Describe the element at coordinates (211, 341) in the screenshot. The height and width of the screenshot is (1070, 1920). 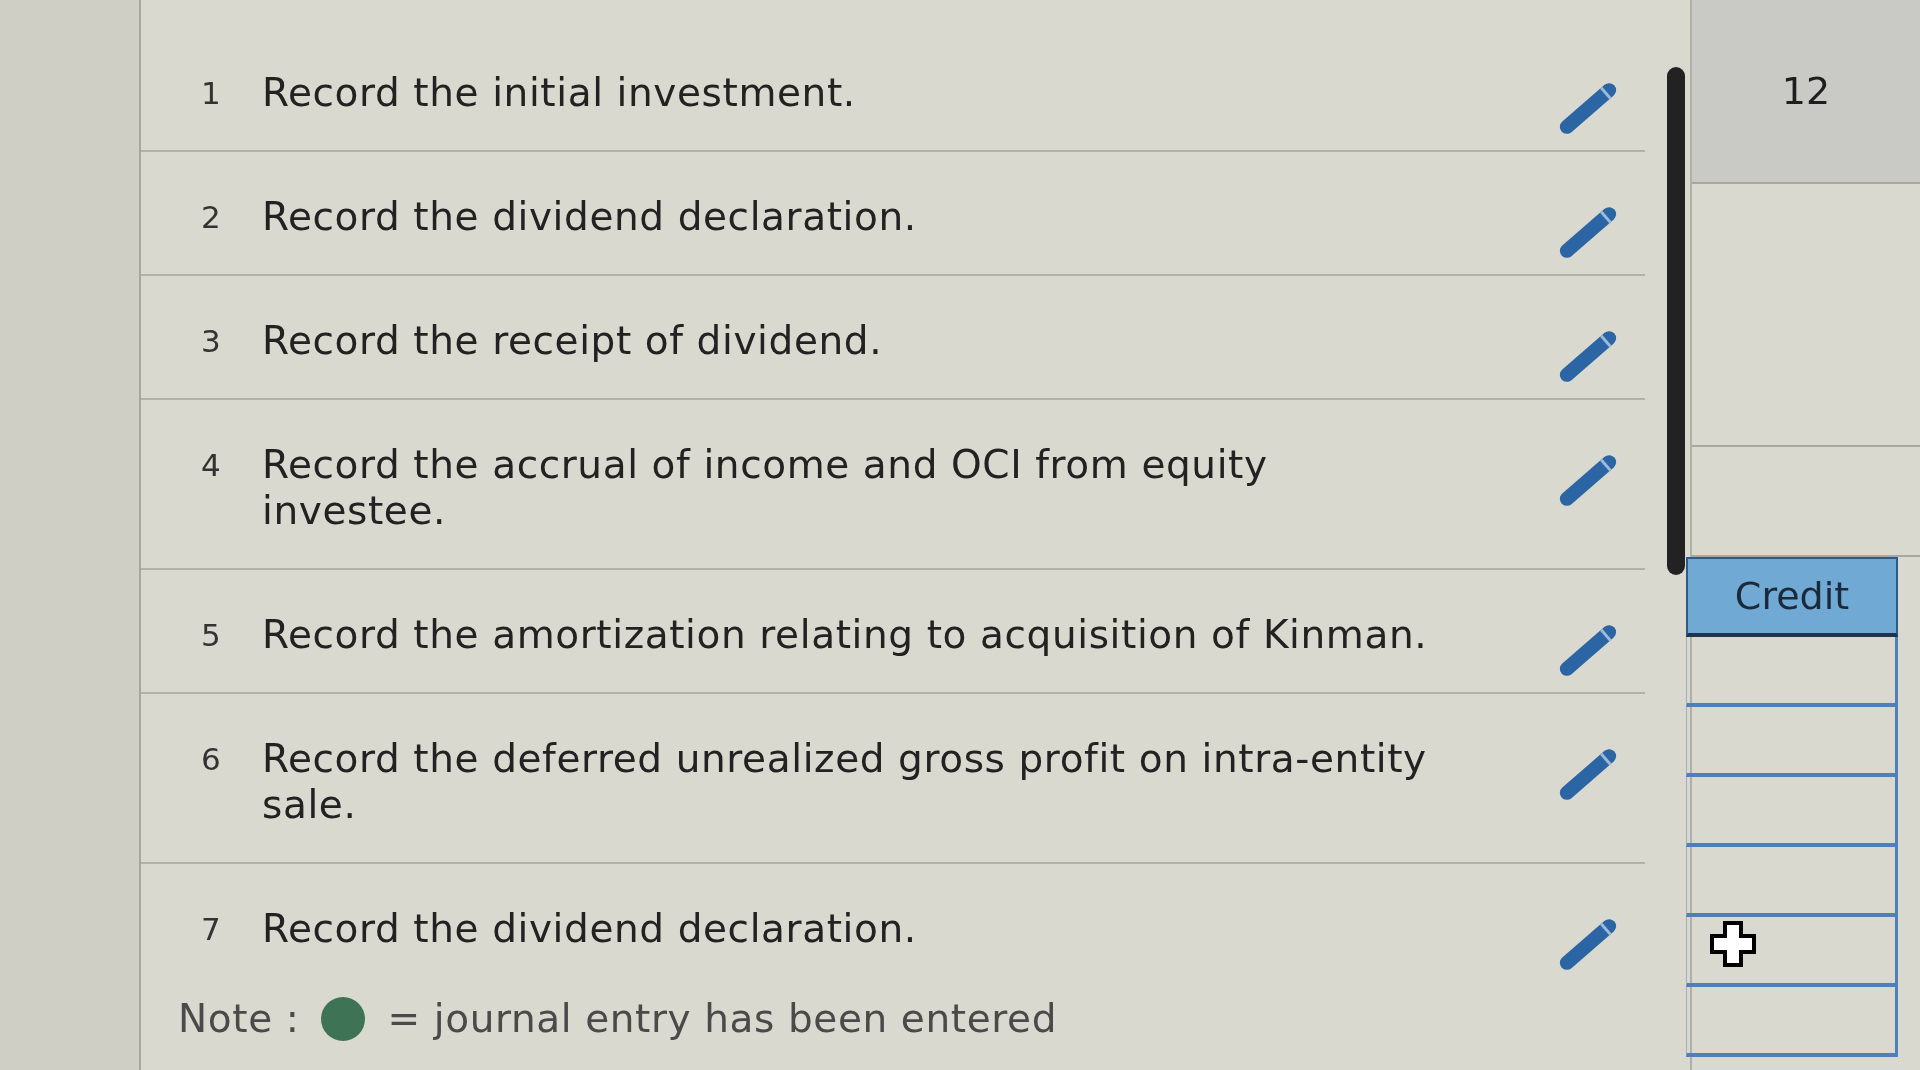
I see `entry-number: 3` at that location.